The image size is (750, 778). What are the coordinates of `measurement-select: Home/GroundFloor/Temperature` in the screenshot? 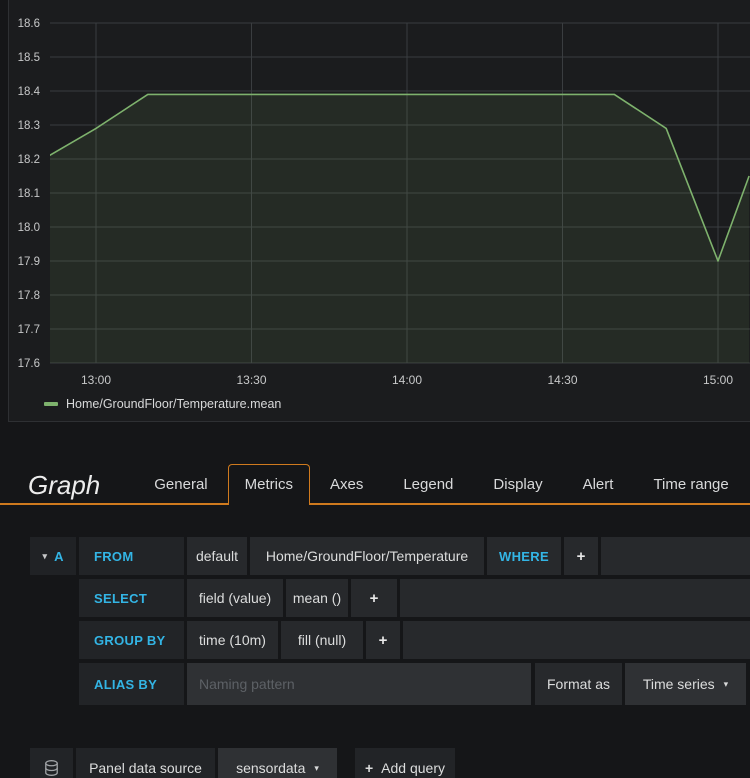 It's located at (367, 556).